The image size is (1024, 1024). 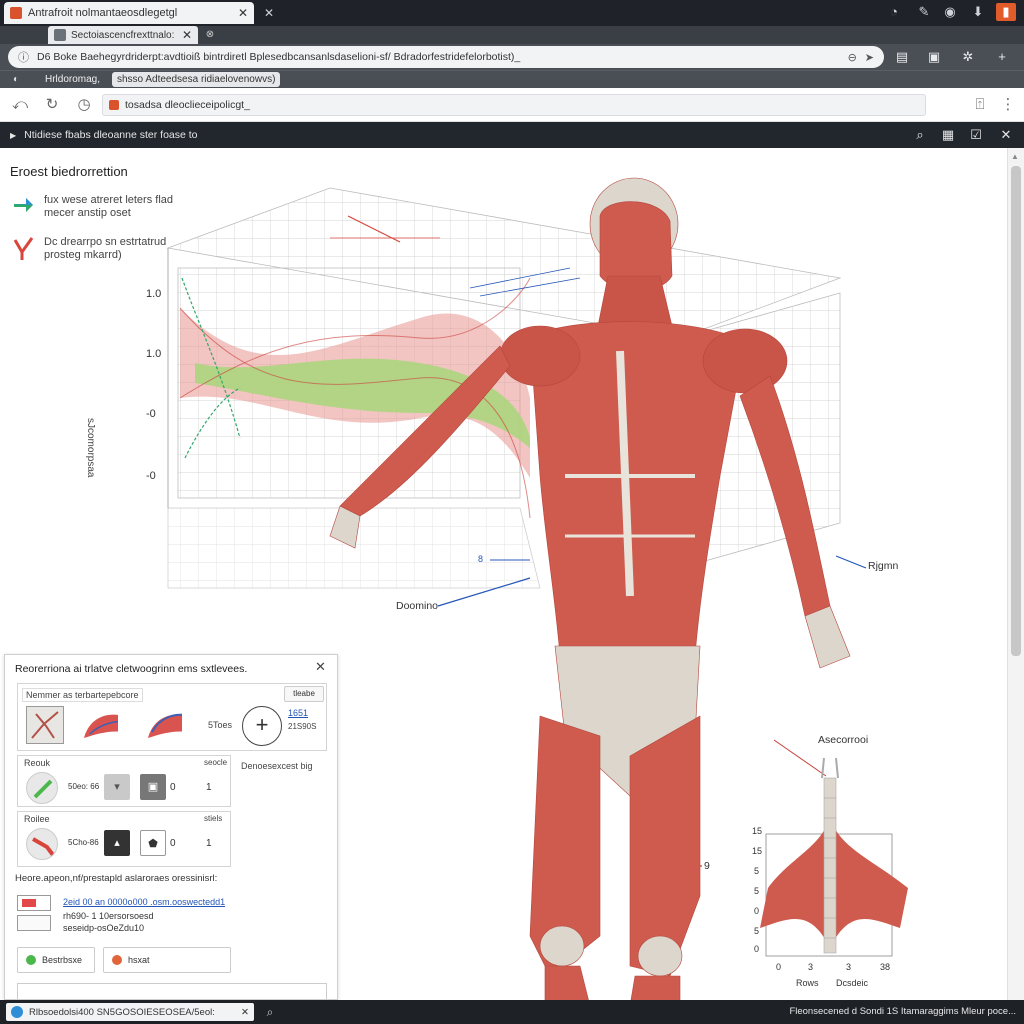 I want to click on tab-strip: Sectoiascencfrexttnalo: ✕ ⊗, so click(x=512, y=35).